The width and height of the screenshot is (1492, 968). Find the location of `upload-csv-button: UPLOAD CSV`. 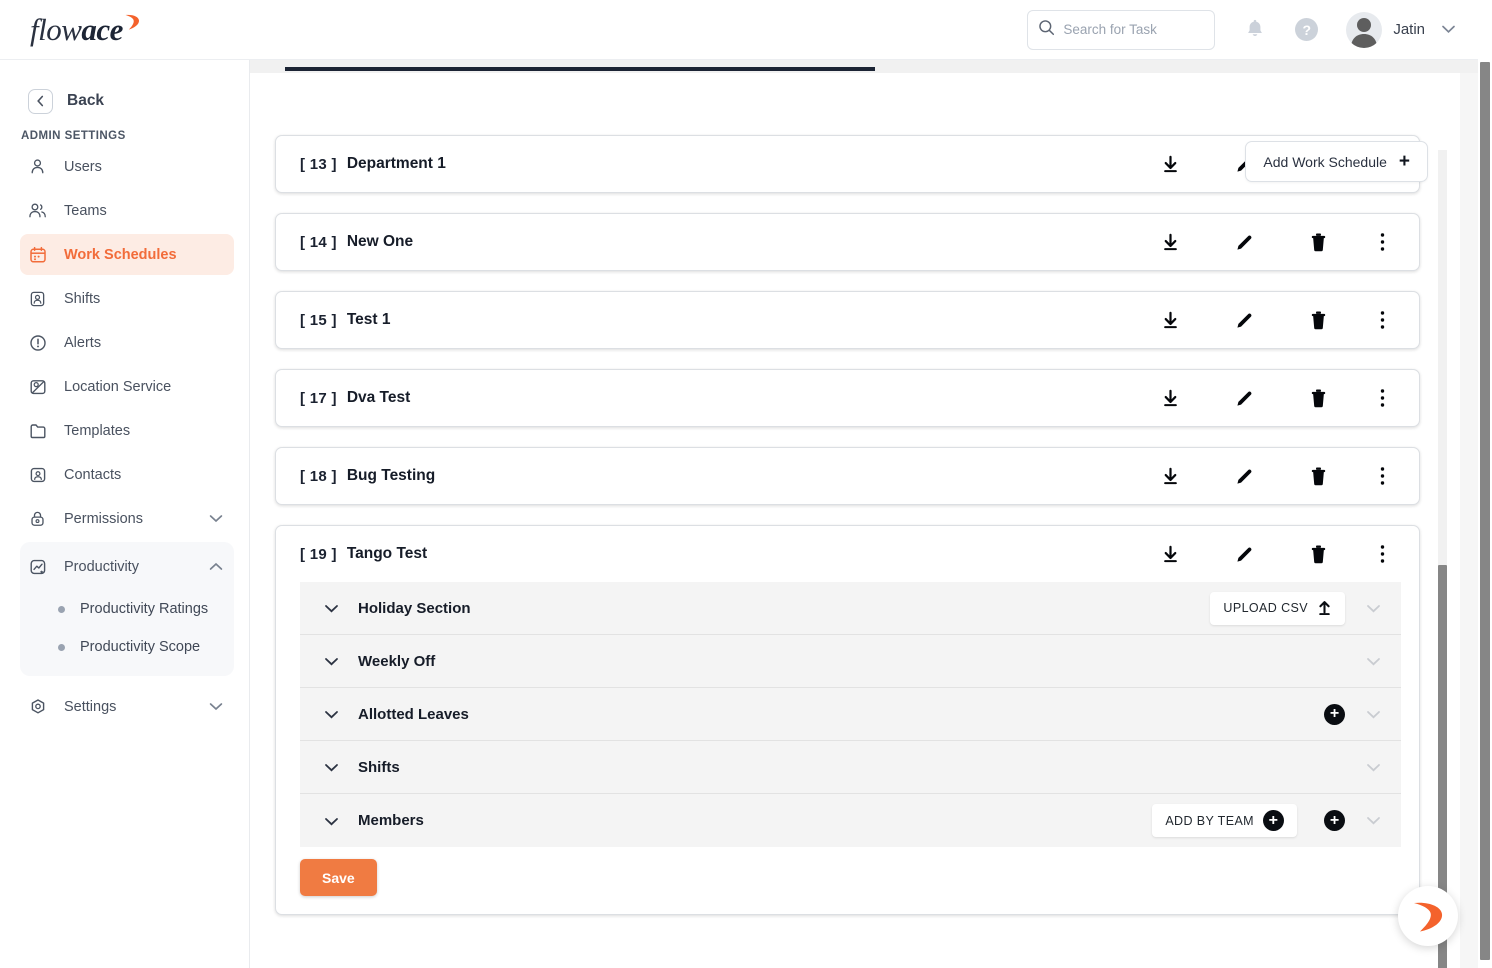

upload-csv-button: UPLOAD CSV is located at coordinates (1277, 608).